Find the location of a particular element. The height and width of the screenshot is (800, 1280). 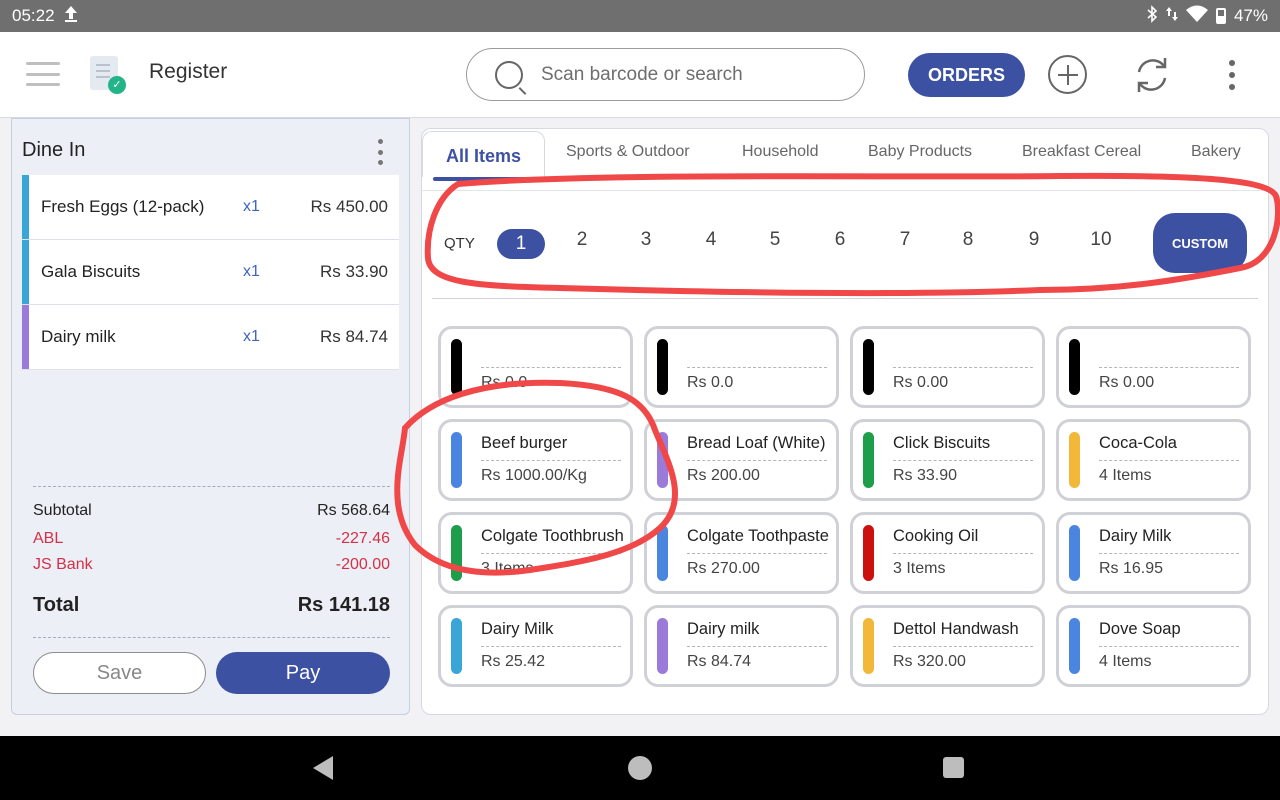

orders-button: ORDERS is located at coordinates (966, 75).